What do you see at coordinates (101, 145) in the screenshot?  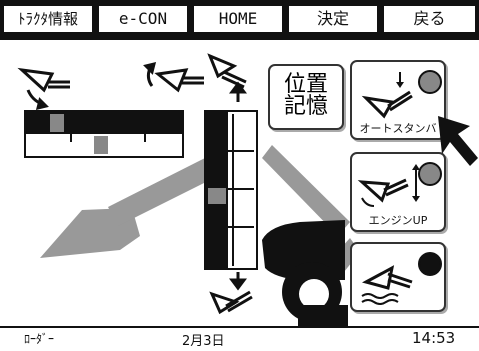 I see `bucket-angle-target-marker` at bounding box center [101, 145].